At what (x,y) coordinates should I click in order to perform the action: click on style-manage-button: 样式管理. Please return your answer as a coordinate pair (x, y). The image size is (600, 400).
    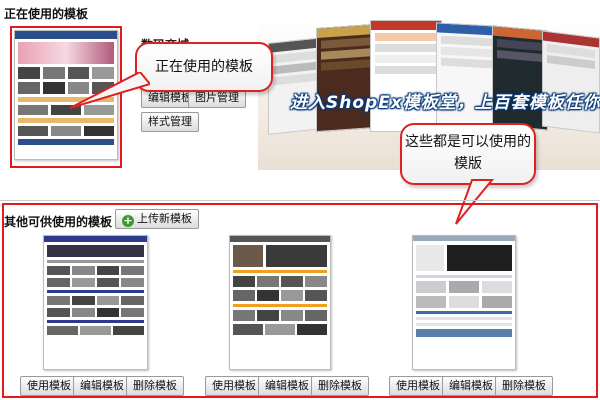
    Looking at the image, I should click on (170, 122).